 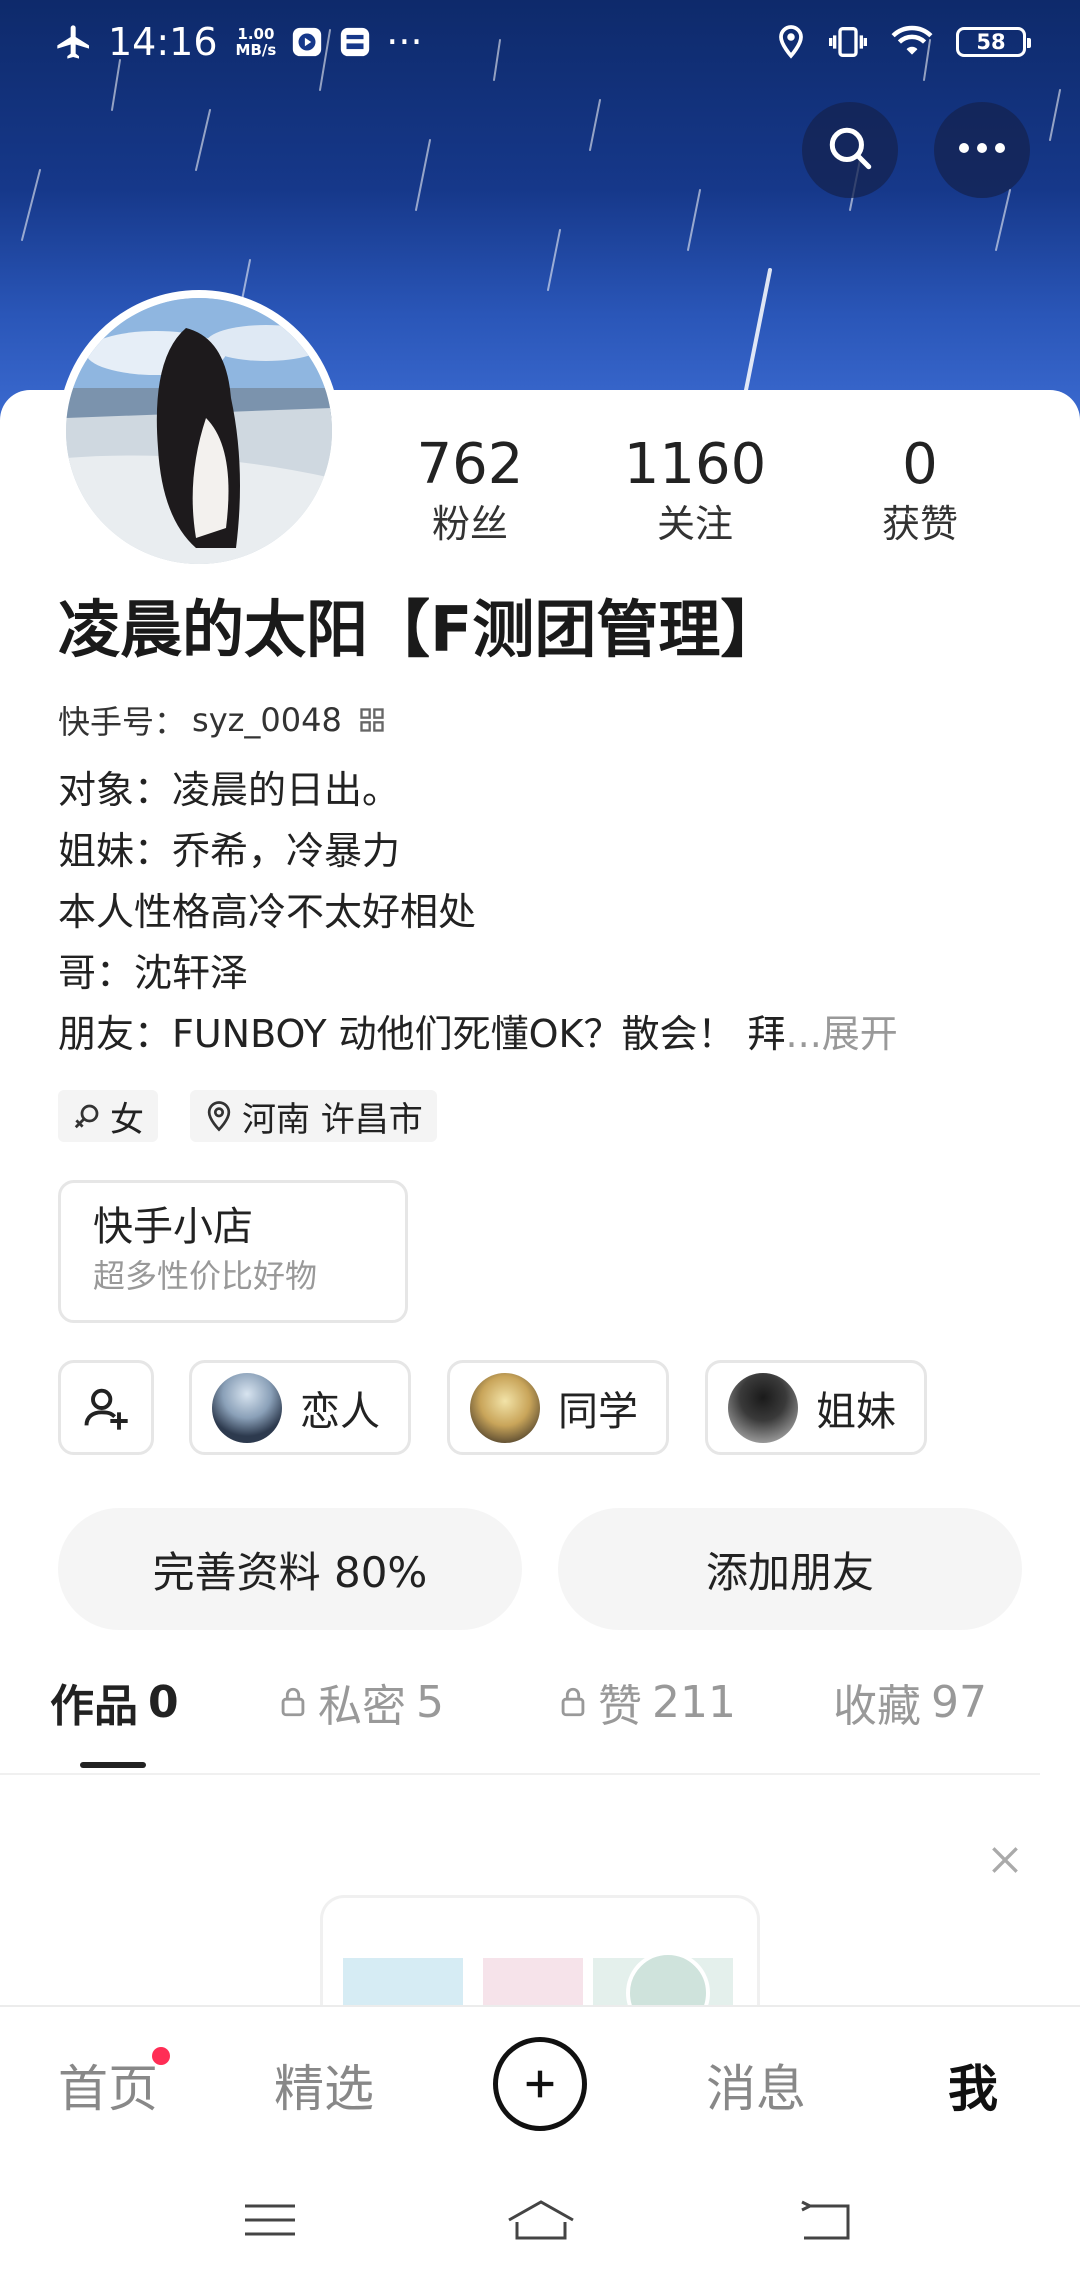 I want to click on nav-home: 首页, so click(x=108, y=2084).